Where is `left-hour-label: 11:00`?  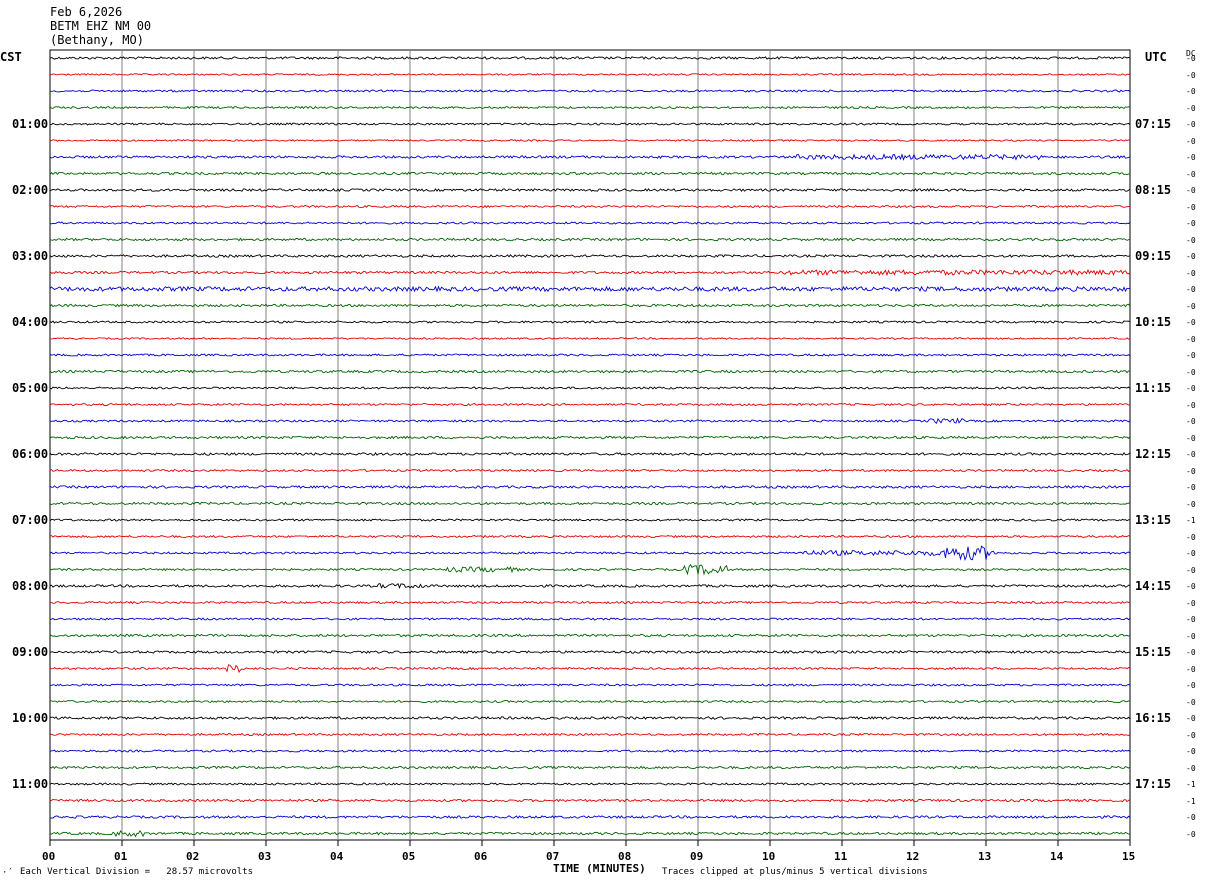 left-hour-label: 11:00 is located at coordinates (30, 784).